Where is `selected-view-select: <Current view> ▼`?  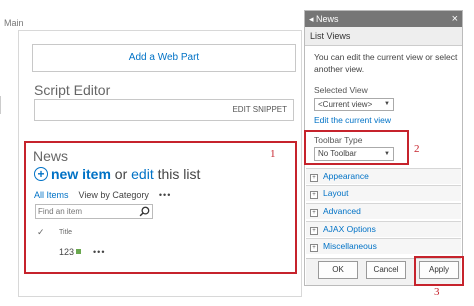 selected-view-select: <Current view> ▼ is located at coordinates (354, 104).